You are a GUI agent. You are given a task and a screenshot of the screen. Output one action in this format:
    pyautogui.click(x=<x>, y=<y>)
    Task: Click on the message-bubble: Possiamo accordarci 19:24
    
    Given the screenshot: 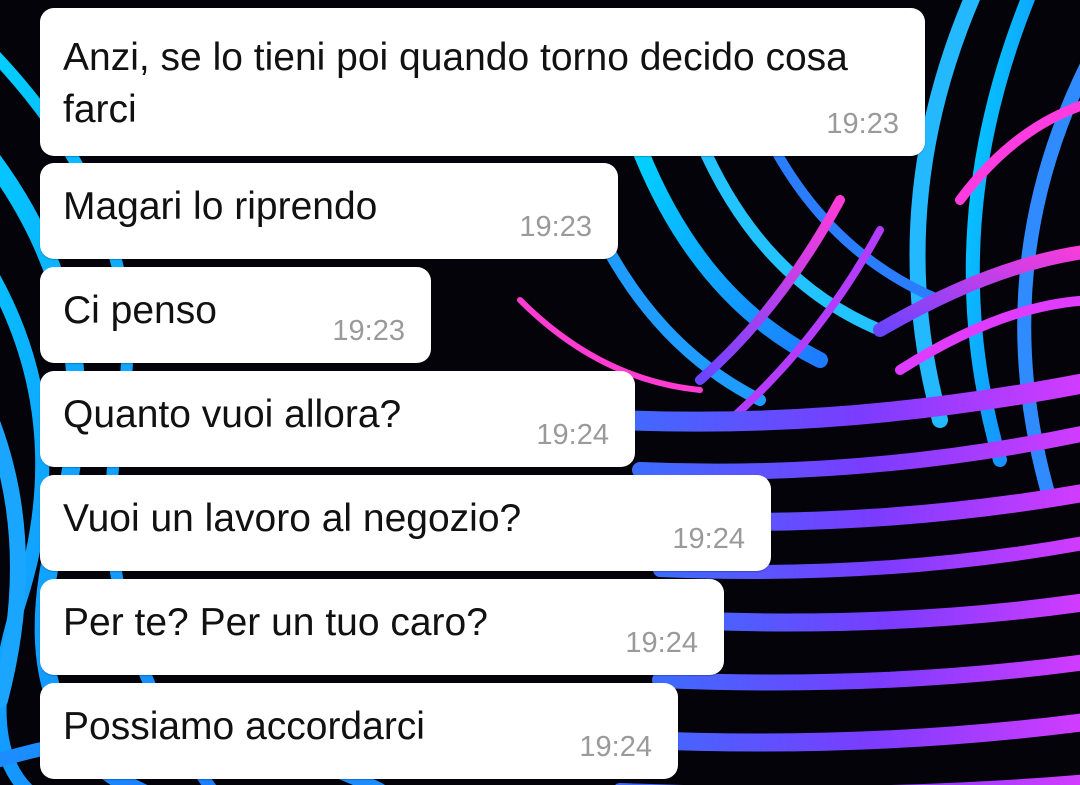 What is the action you would take?
    pyautogui.click(x=359, y=731)
    